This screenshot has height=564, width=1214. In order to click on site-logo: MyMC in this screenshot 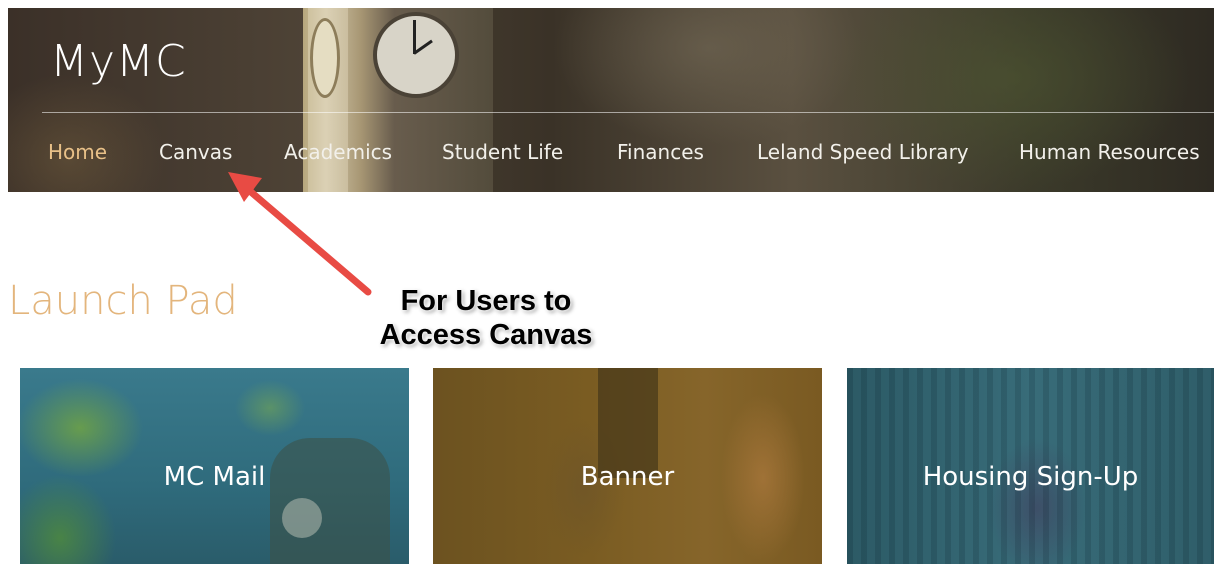, I will do `click(118, 61)`.